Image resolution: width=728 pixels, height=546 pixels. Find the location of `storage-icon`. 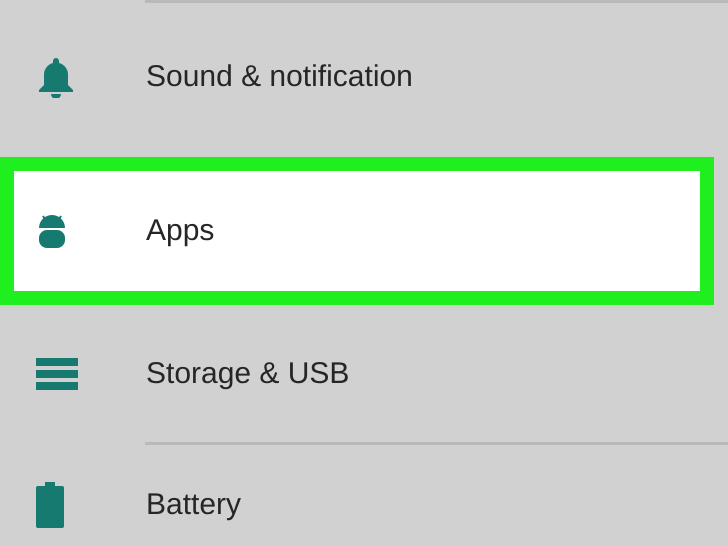

storage-icon is located at coordinates (57, 374).